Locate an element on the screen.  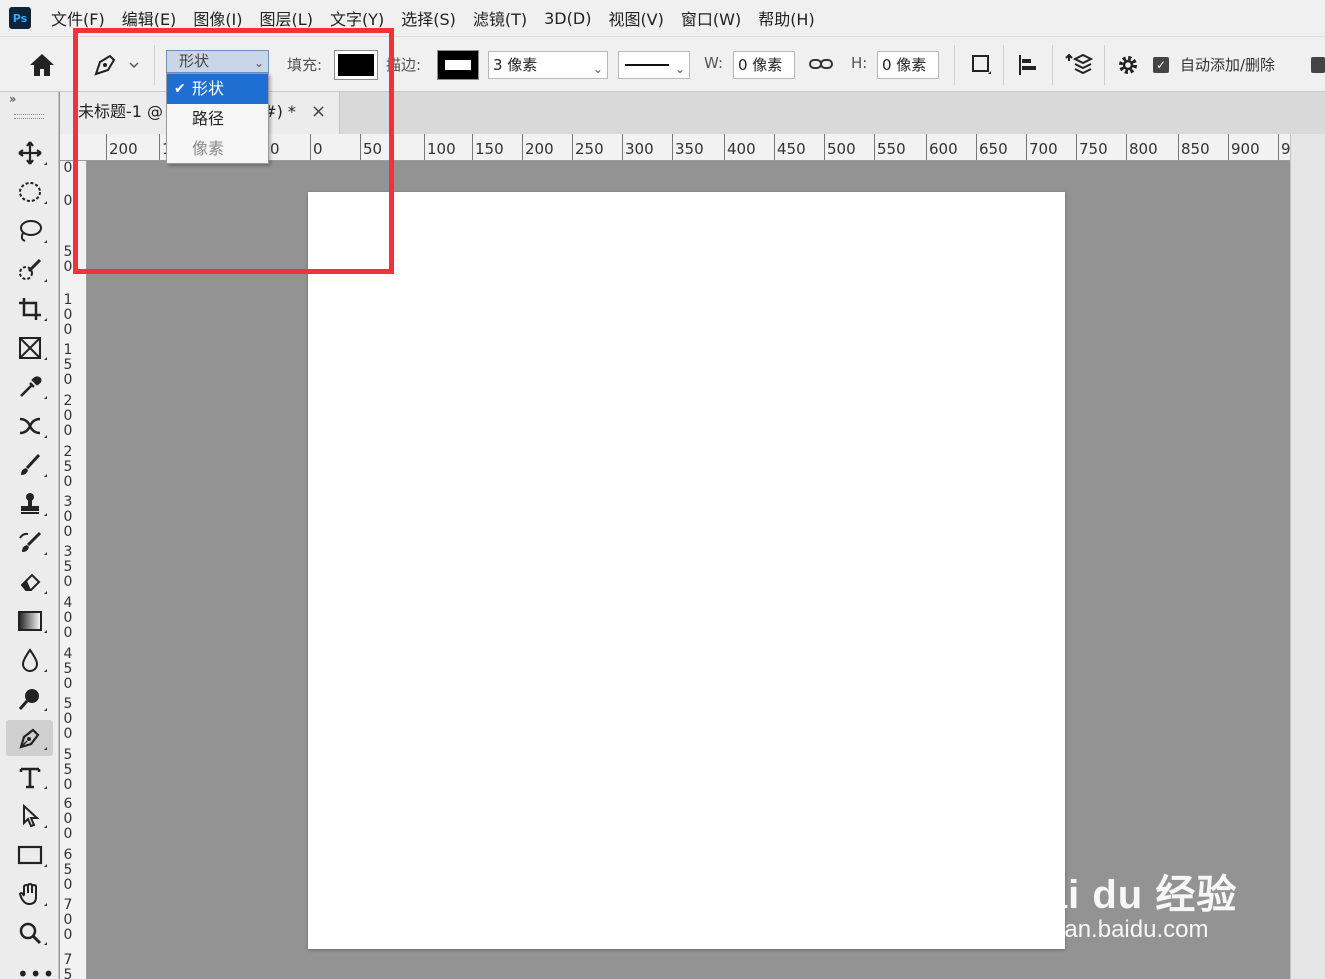
width-value: 0 像素 is located at coordinates (760, 65).